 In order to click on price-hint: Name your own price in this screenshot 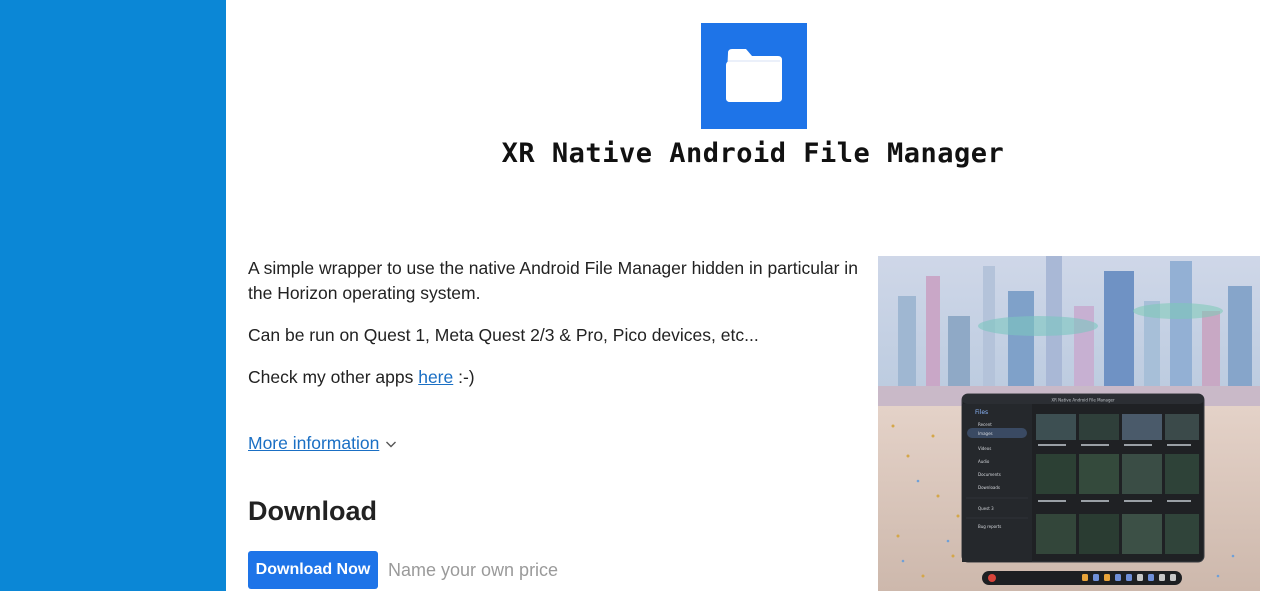, I will do `click(473, 570)`.